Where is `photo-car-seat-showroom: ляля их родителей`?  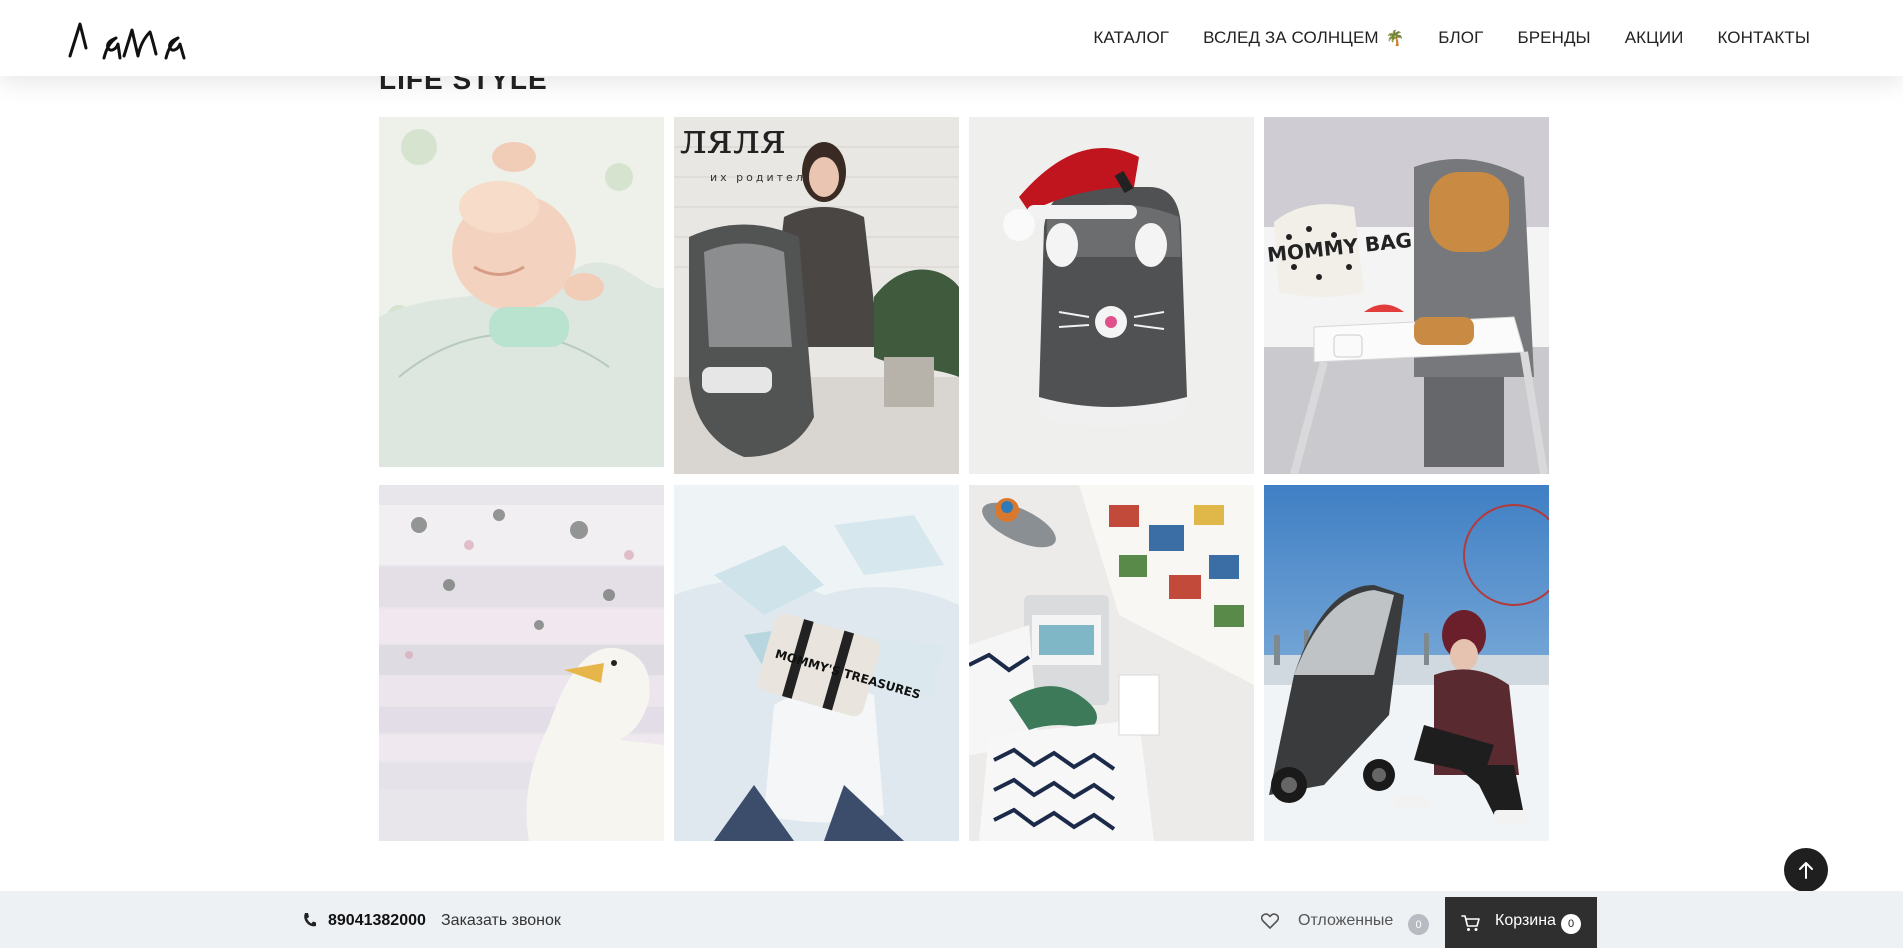 photo-car-seat-showroom: ляля их родителей is located at coordinates (816, 295).